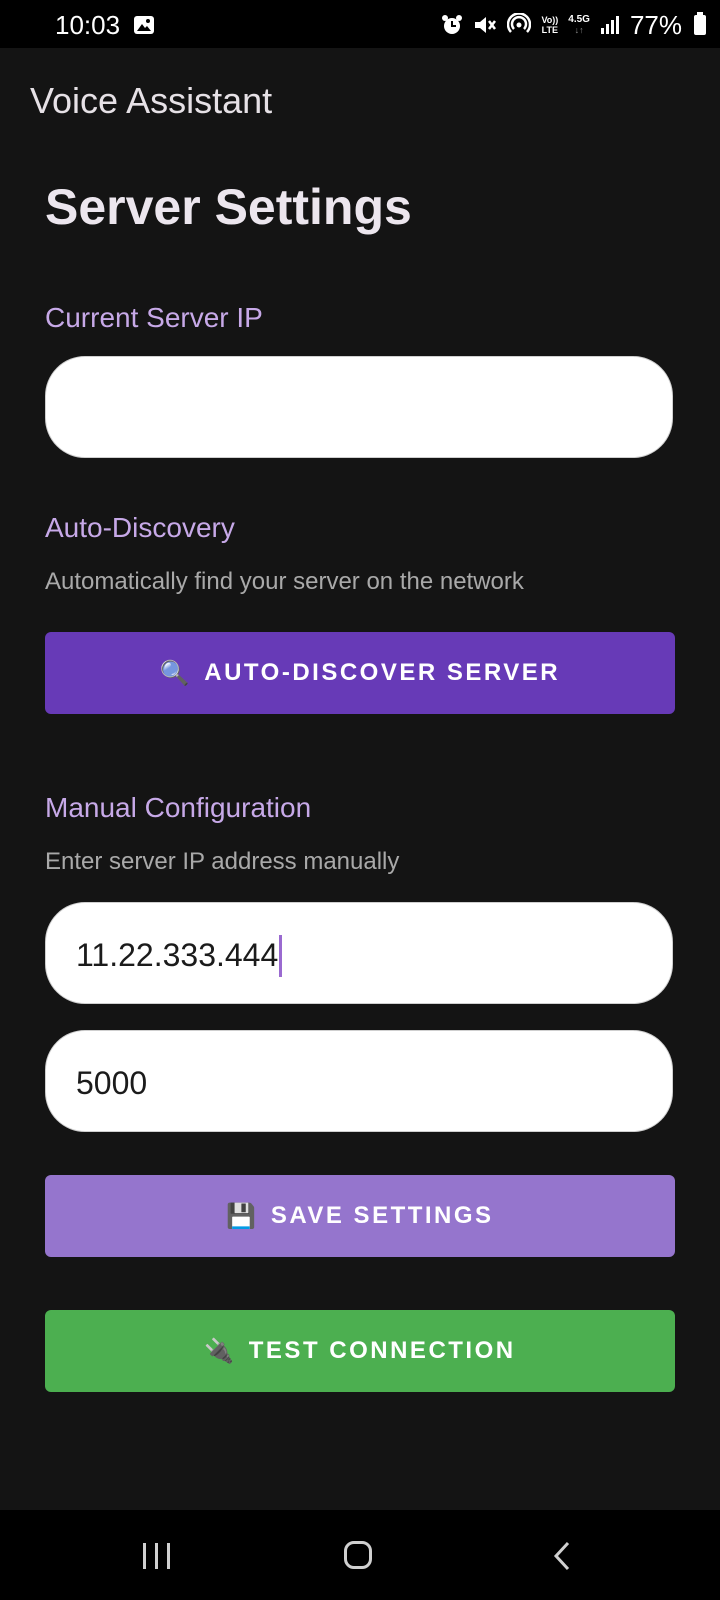  What do you see at coordinates (655, 24) in the screenshot?
I see `battery-percent: 77%` at bounding box center [655, 24].